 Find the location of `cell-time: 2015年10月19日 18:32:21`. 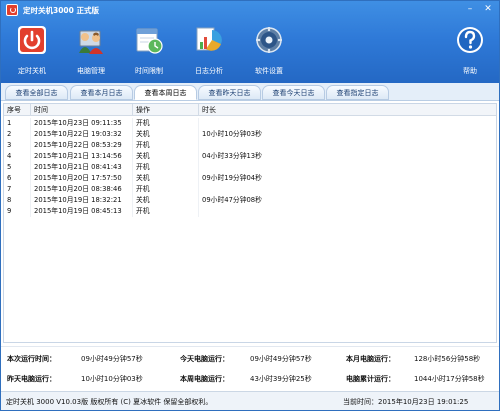

cell-time: 2015年10月19日 18:32:21 is located at coordinates (82, 200).